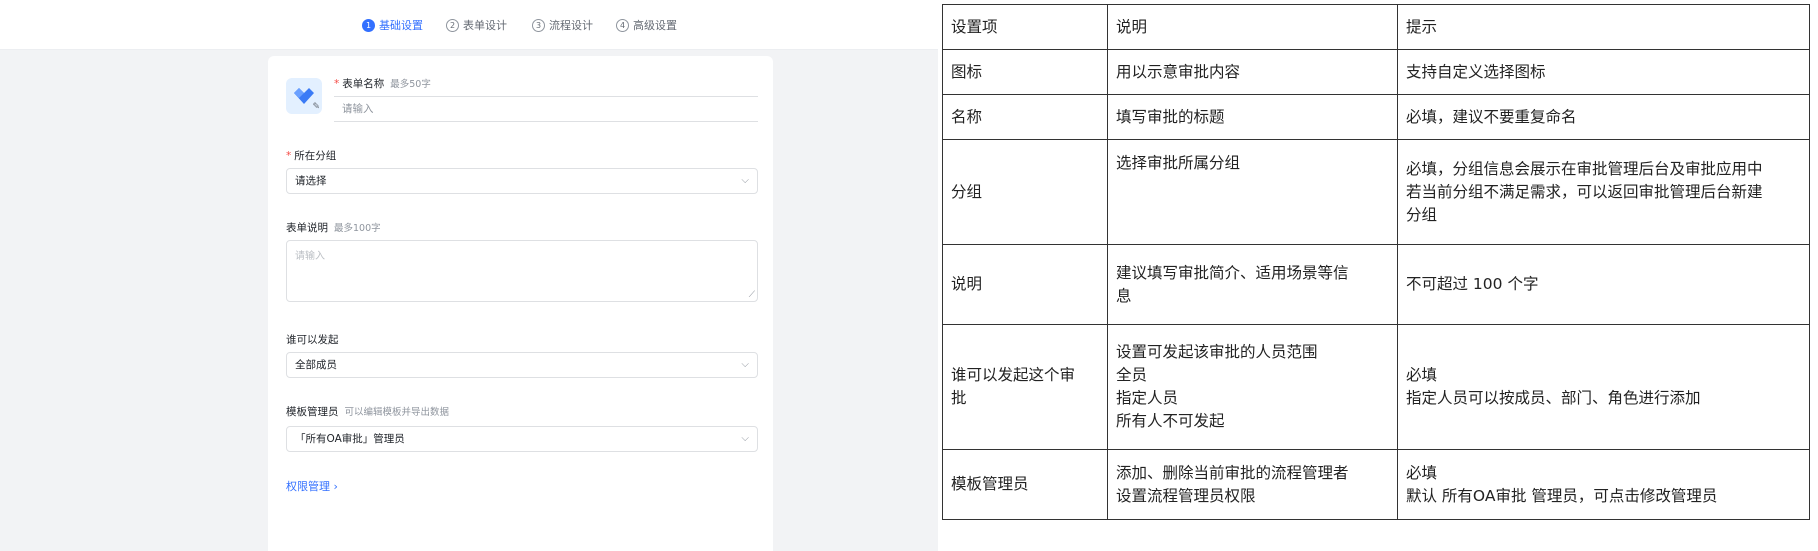 The height and width of the screenshot is (551, 1818). Describe the element at coordinates (312, 412) in the screenshot. I see `template-admin-label-text: 模板管理员` at that location.